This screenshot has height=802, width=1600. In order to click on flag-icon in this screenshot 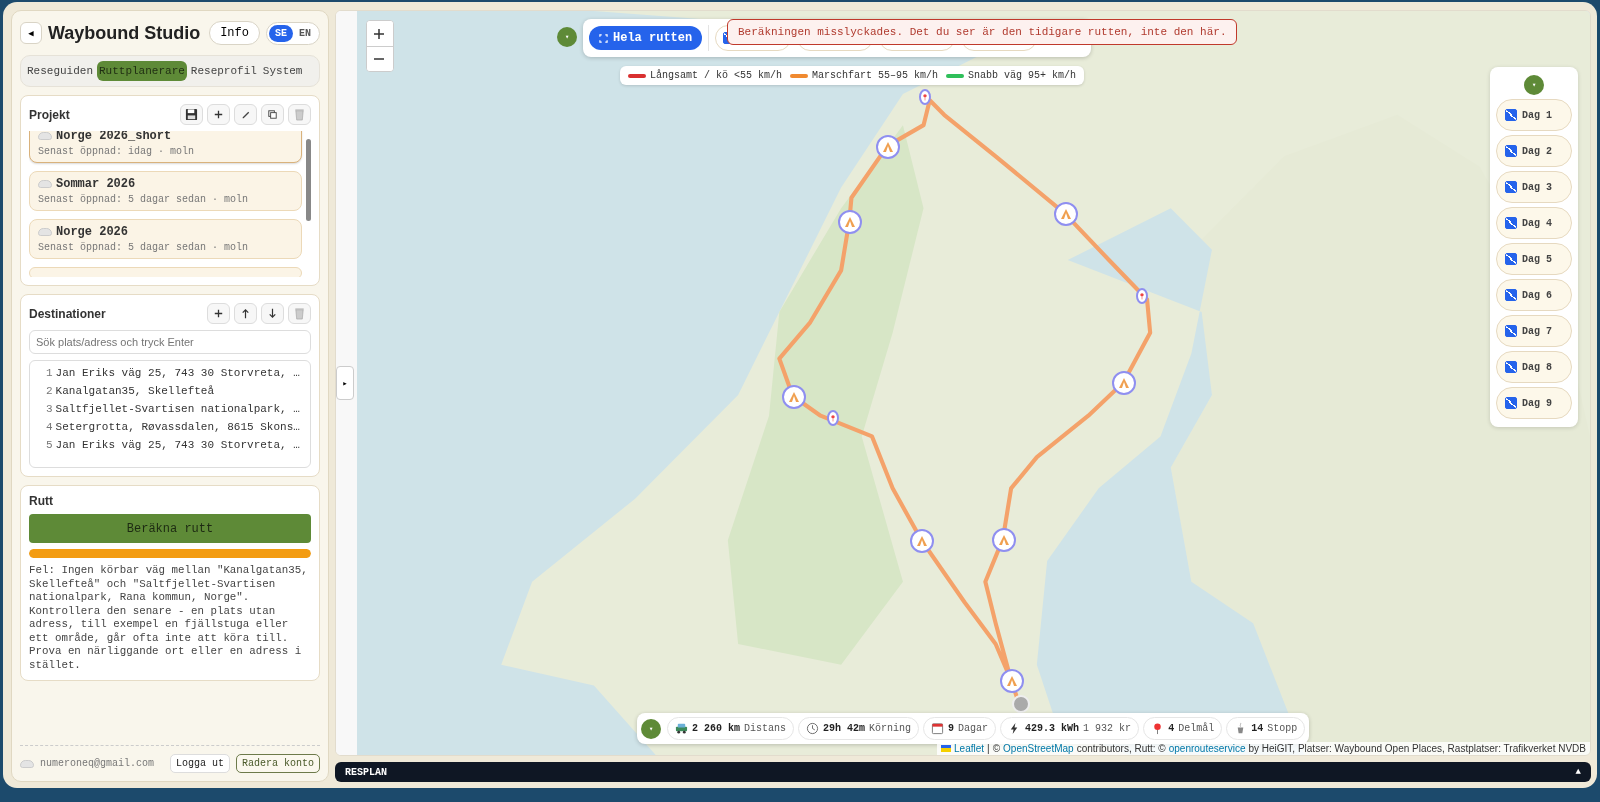, I will do `click(946, 748)`.